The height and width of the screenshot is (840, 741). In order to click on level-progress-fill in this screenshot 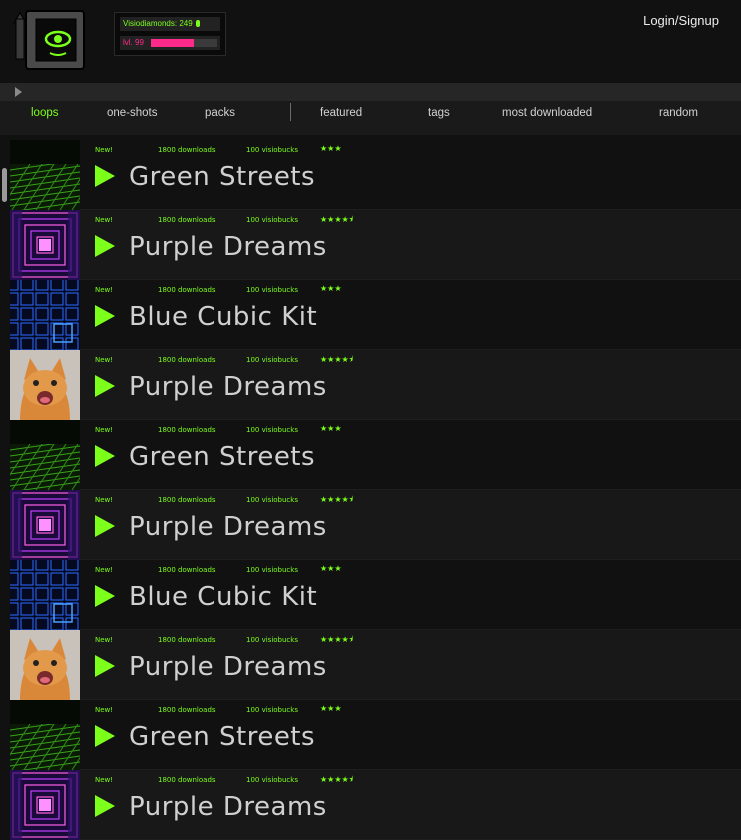, I will do `click(172, 43)`.